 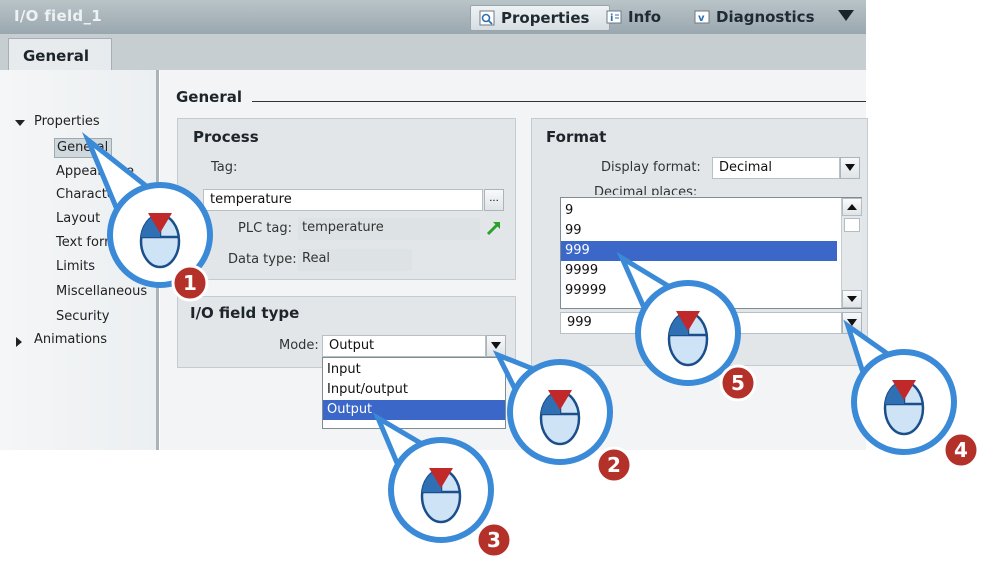 I want to click on nav-item-miscellaneous: Miscellaneous, so click(x=101, y=291).